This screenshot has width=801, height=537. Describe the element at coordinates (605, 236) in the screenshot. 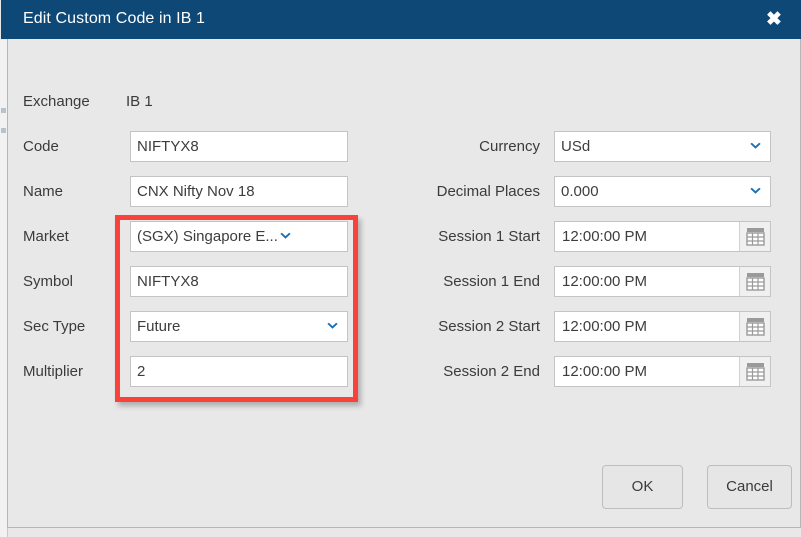

I see `session-1-start-value: 12:00:00 PM` at that location.